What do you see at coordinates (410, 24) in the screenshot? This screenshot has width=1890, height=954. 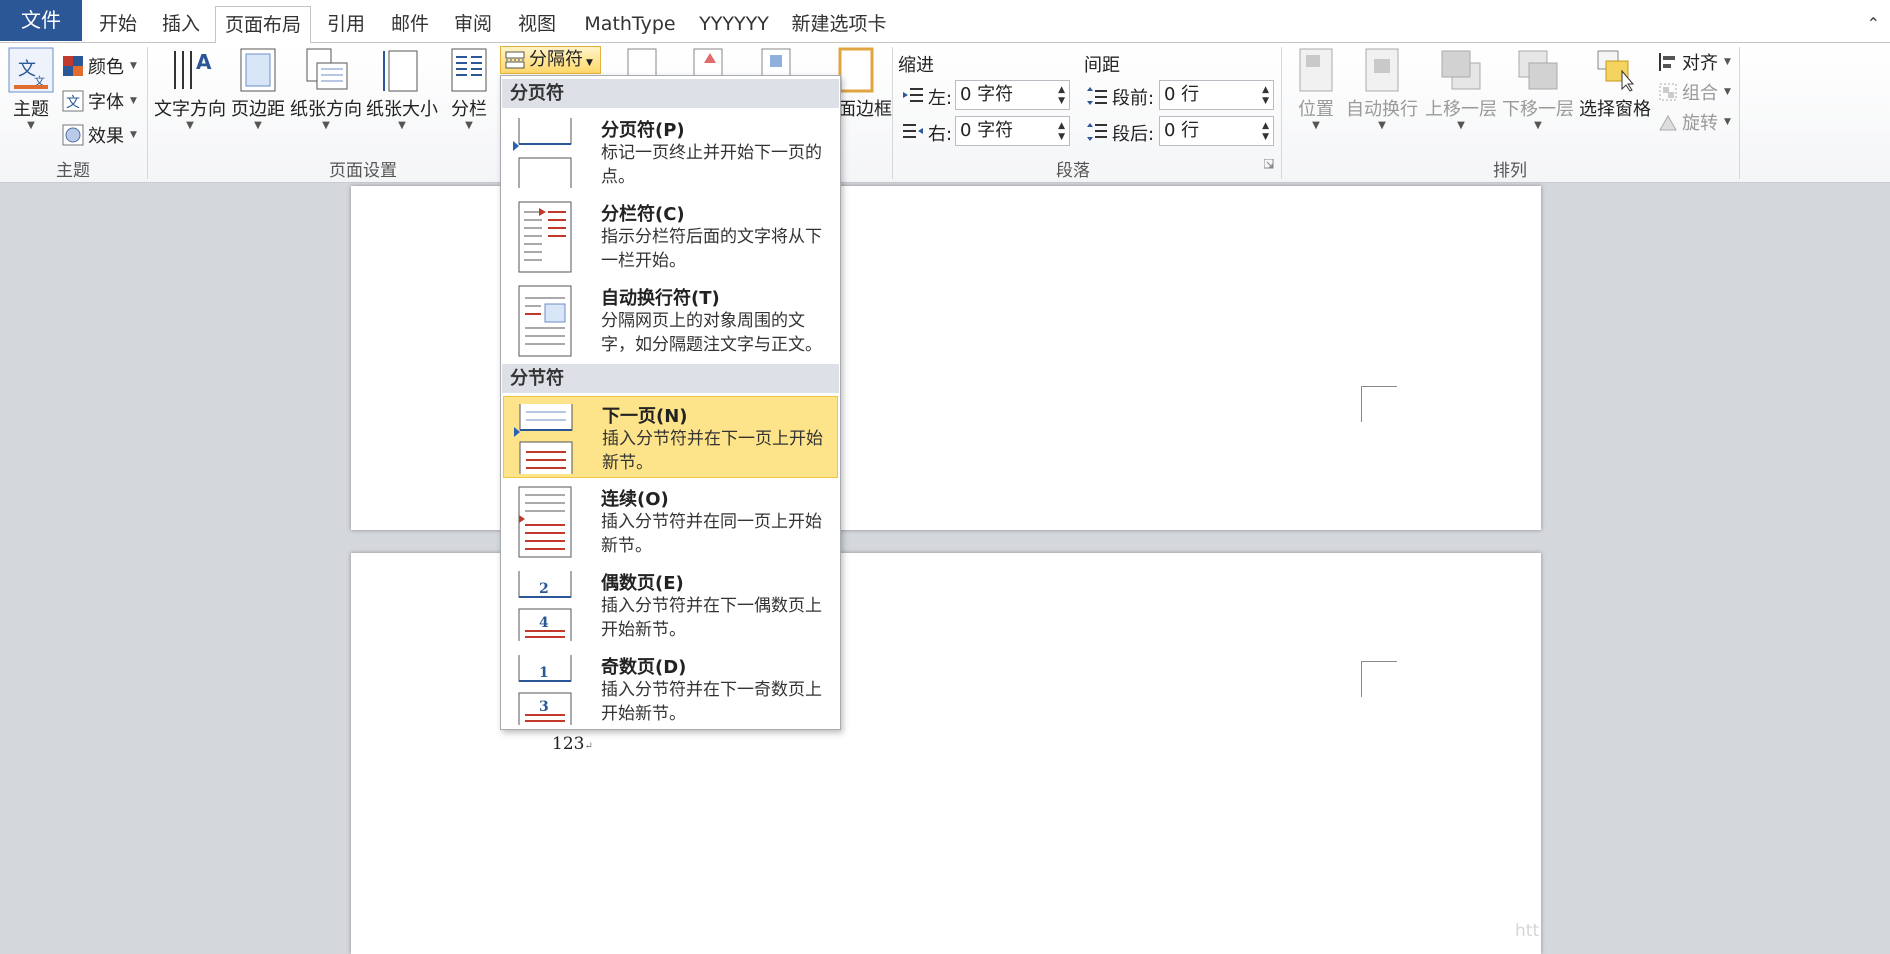 I see `tab-mailings: 邮件` at bounding box center [410, 24].